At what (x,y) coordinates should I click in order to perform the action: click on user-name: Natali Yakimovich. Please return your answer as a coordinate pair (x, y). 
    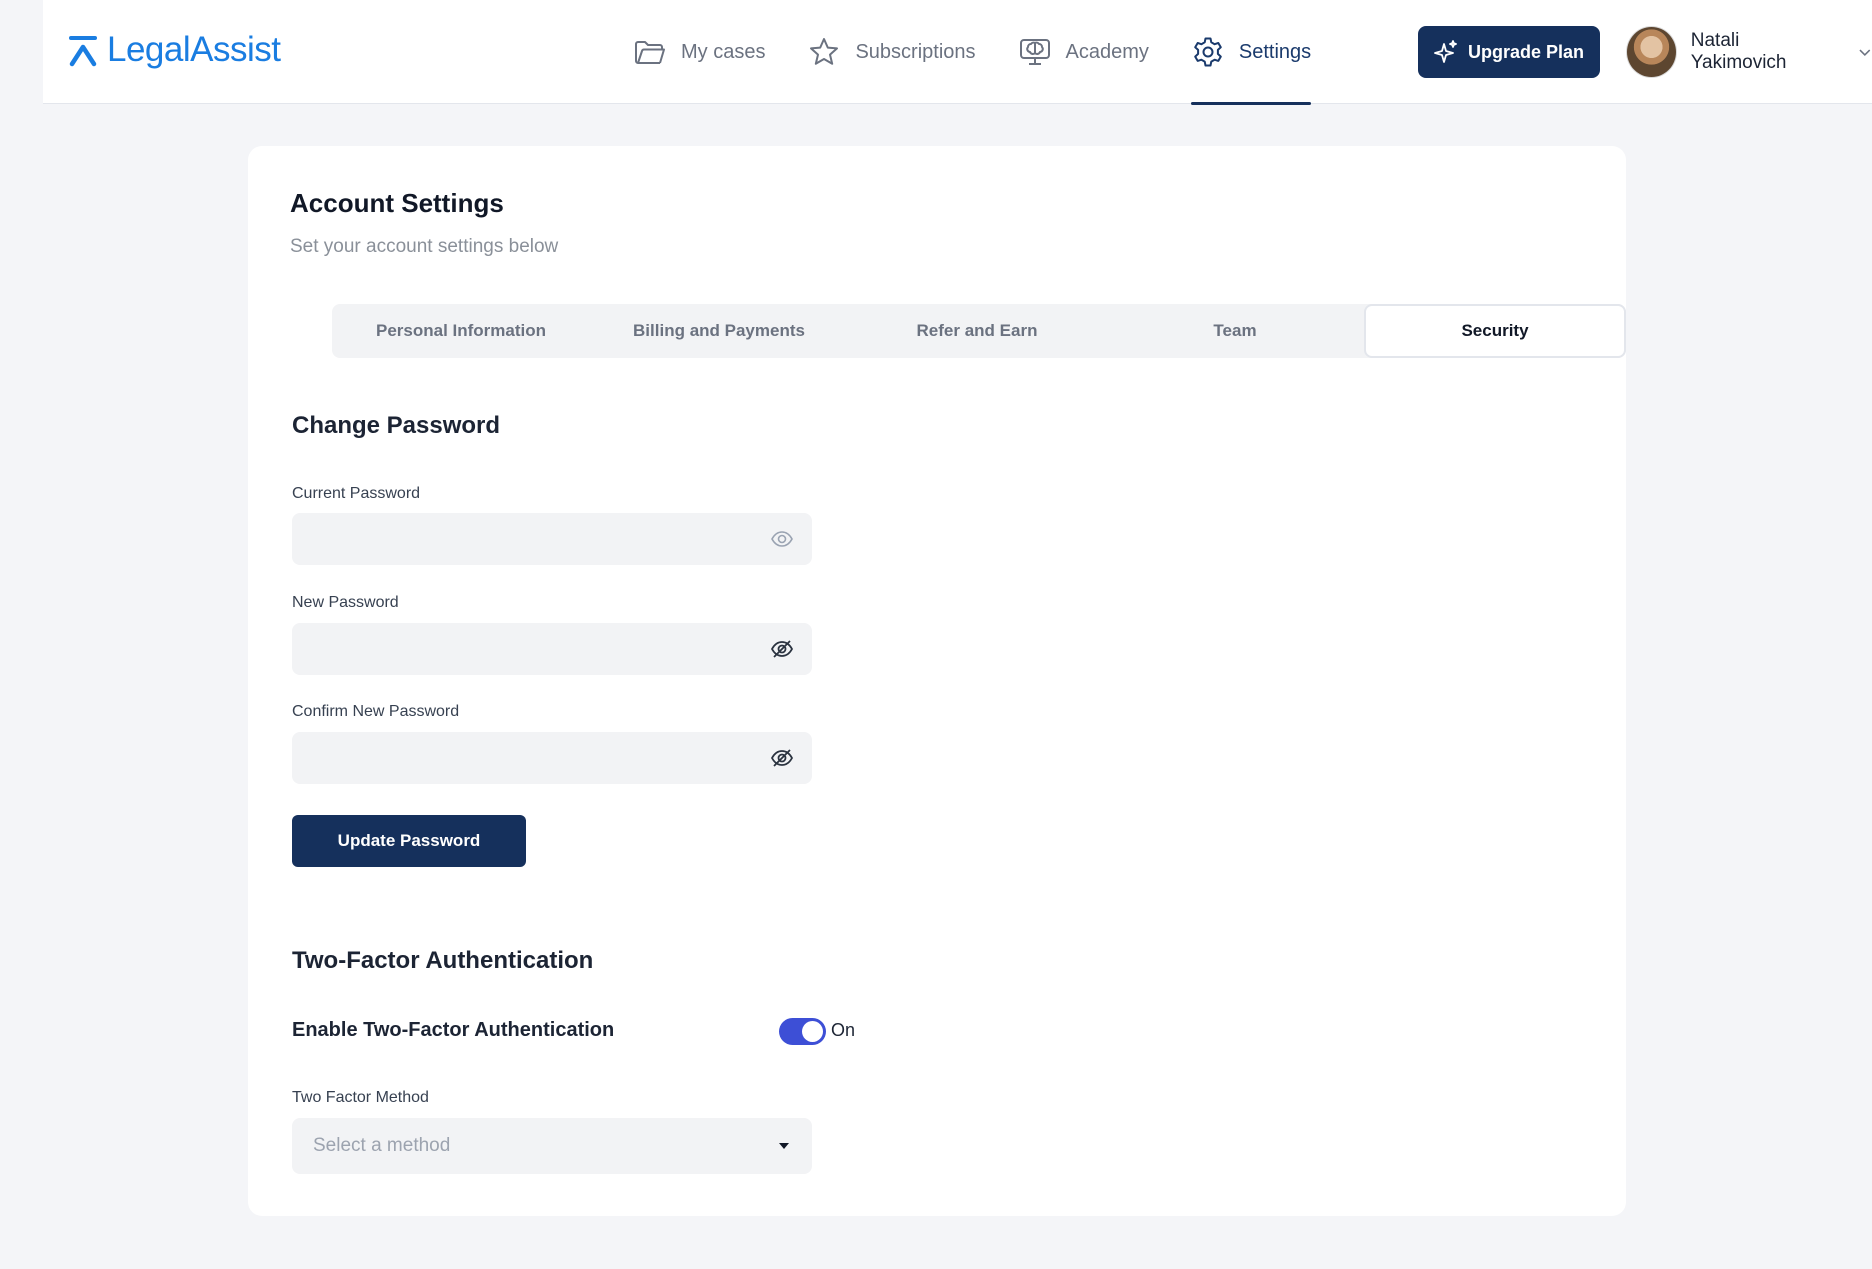
    Looking at the image, I should click on (1738, 51).